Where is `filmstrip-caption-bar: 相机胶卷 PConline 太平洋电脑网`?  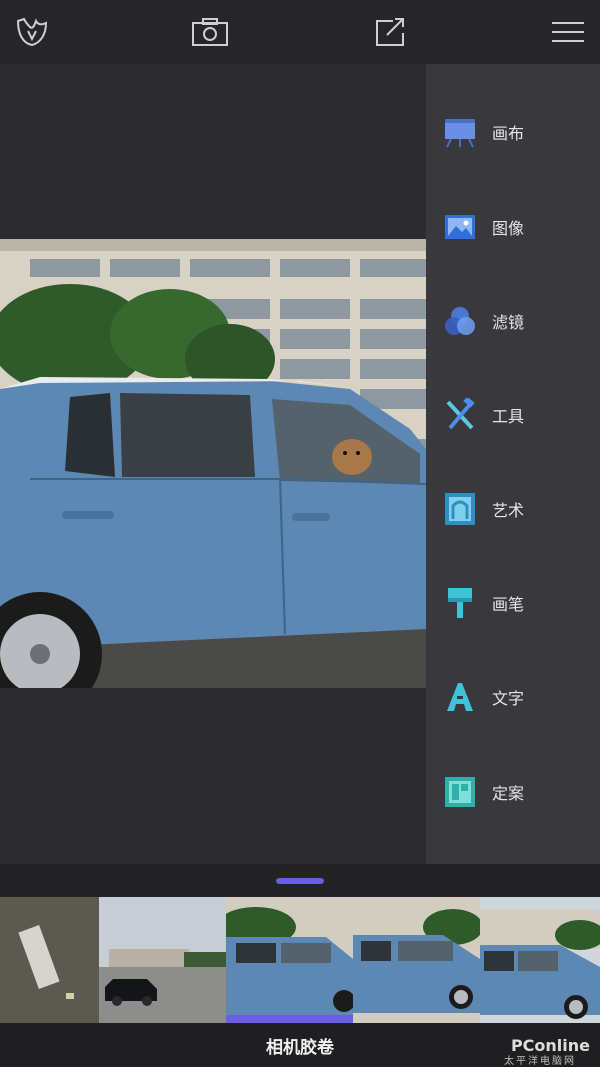 filmstrip-caption-bar: 相机胶卷 PConline 太平洋电脑网 is located at coordinates (300, 1045).